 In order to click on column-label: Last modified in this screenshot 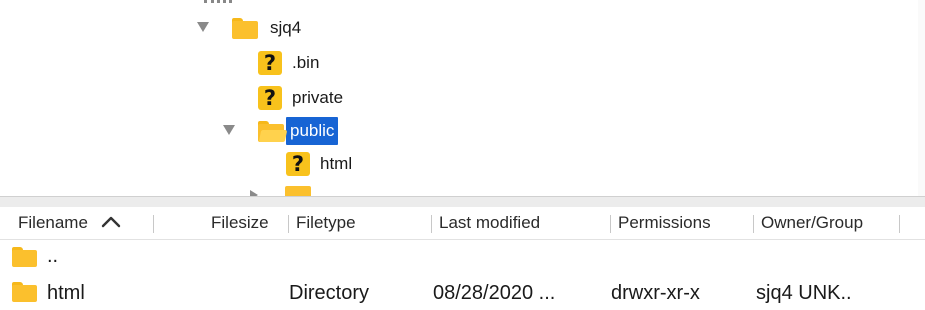, I will do `click(490, 222)`.